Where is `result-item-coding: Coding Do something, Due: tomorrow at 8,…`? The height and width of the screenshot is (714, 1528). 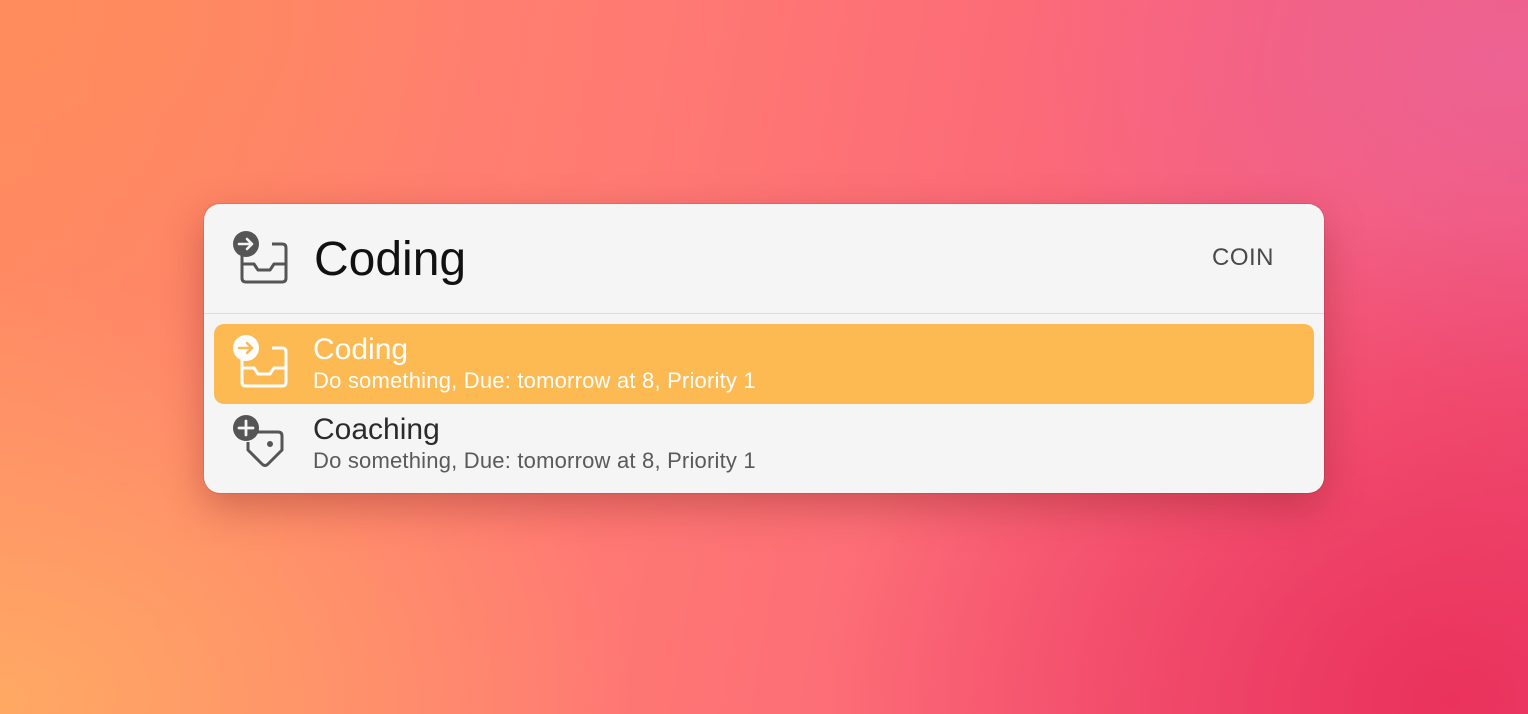 result-item-coding: Coding Do something, Due: tomorrow at 8,… is located at coordinates (764, 364).